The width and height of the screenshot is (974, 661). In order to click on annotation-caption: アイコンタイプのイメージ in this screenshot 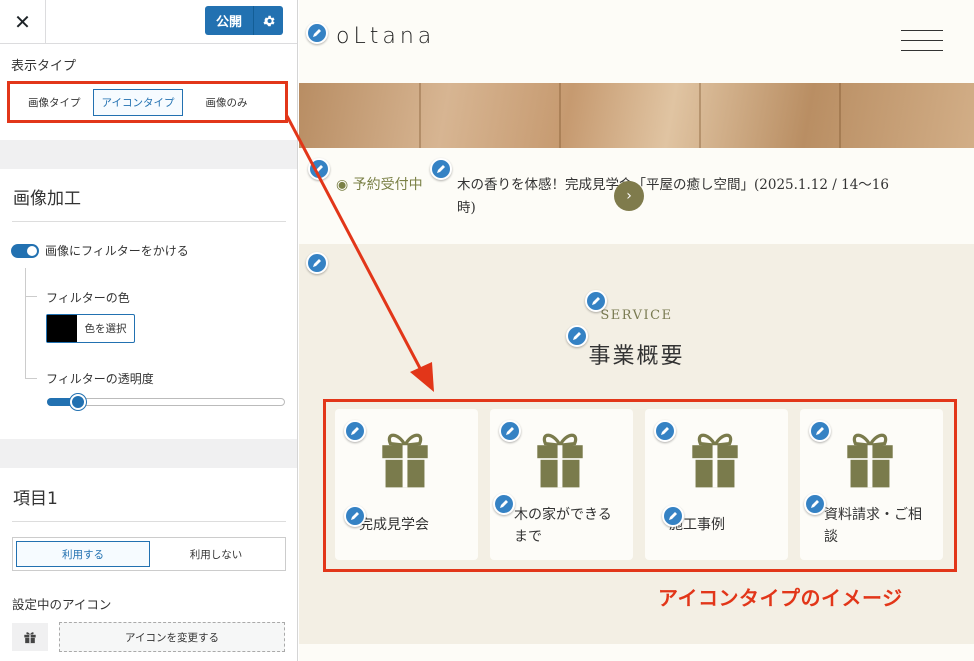, I will do `click(780, 598)`.